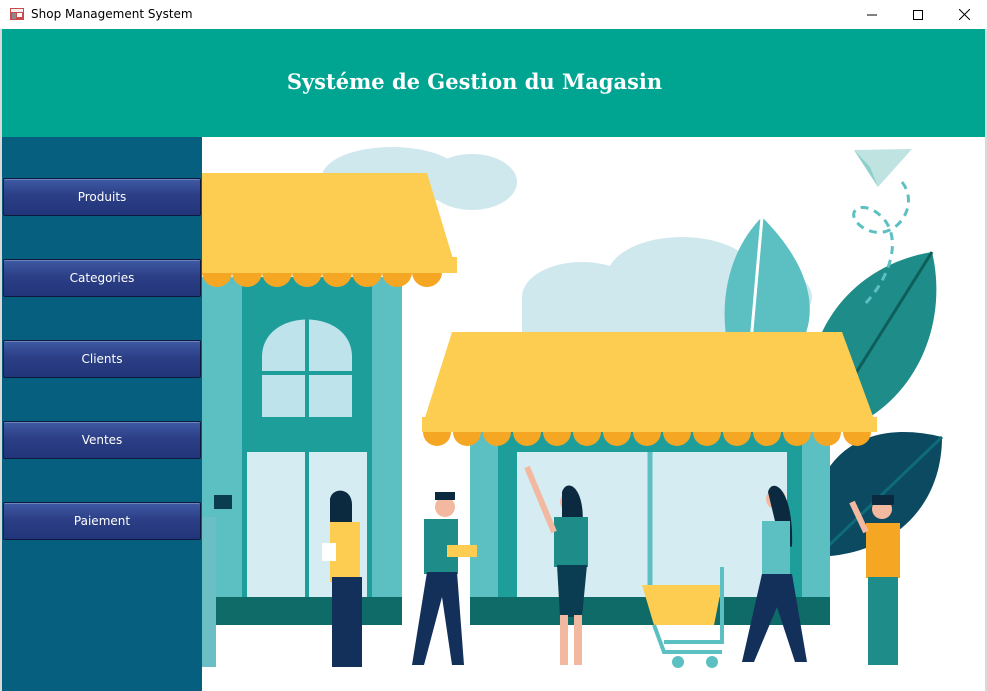  I want to click on title-bar: Shop Management System, so click(493, 14).